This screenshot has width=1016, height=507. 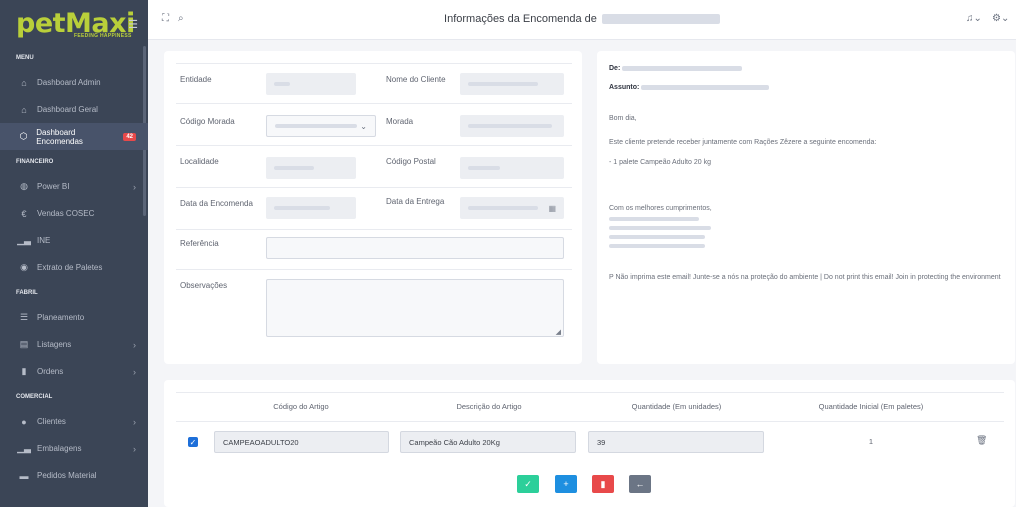 I want to click on sidebar-item-label: Dashboard Geral, so click(x=67, y=109).